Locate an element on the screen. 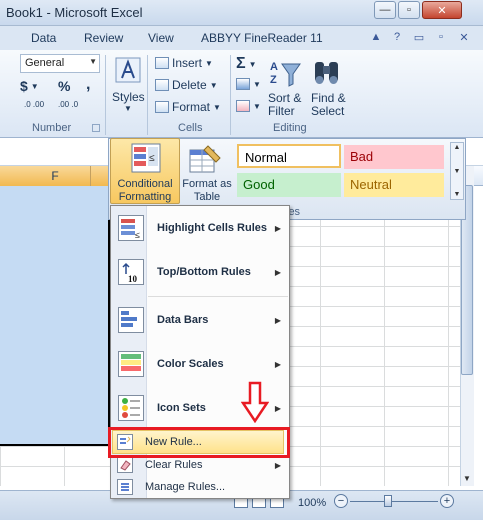  currency-button: $ ▼ is located at coordinates (29, 86).